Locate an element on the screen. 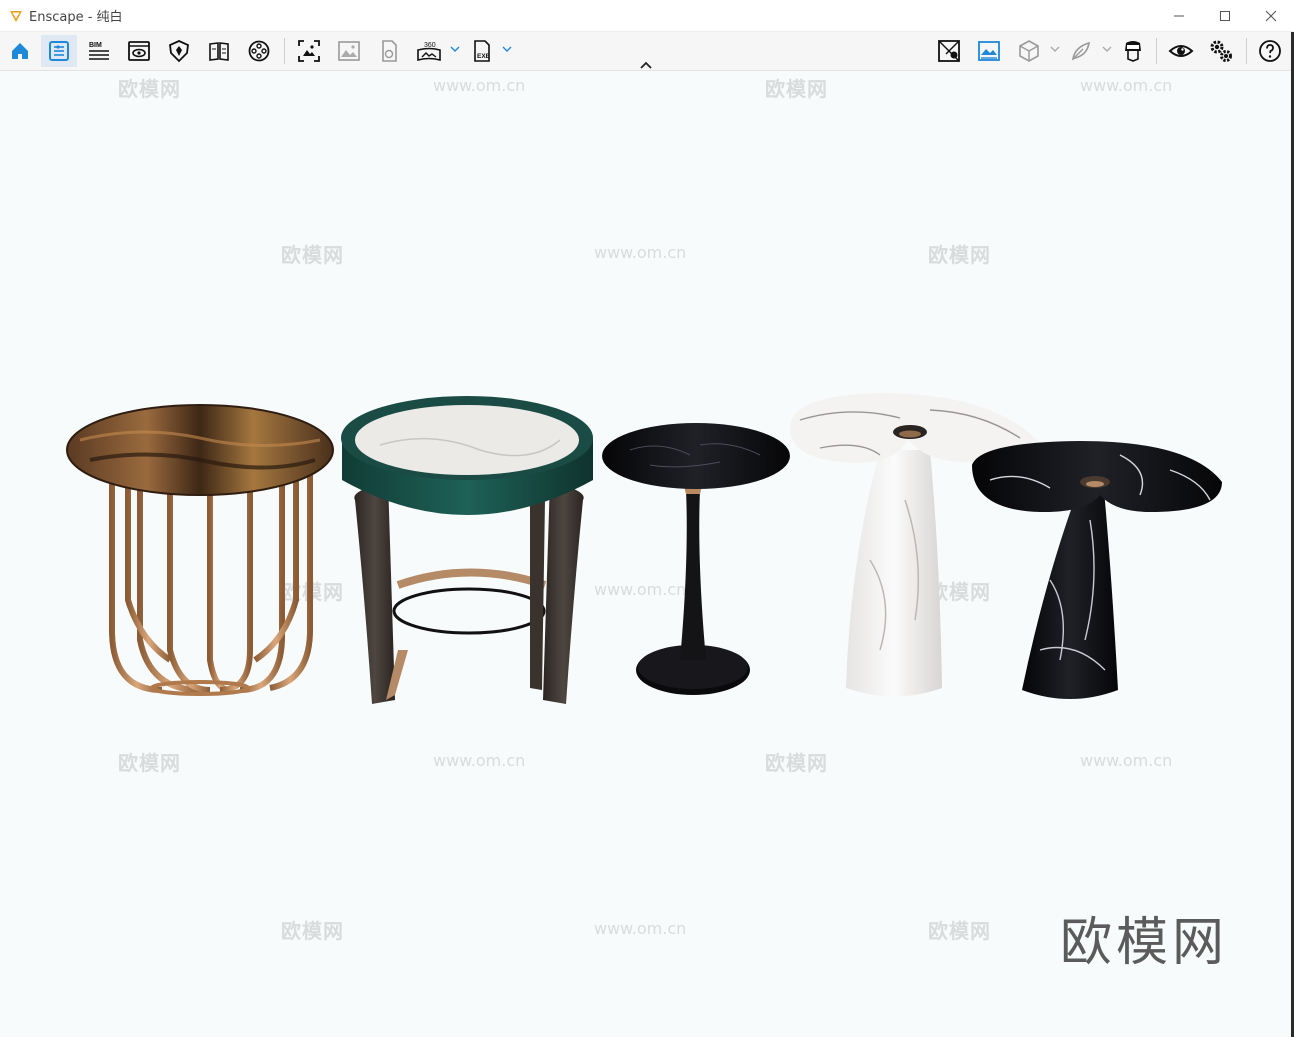  vr-headset-button is located at coordinates (1133, 51).